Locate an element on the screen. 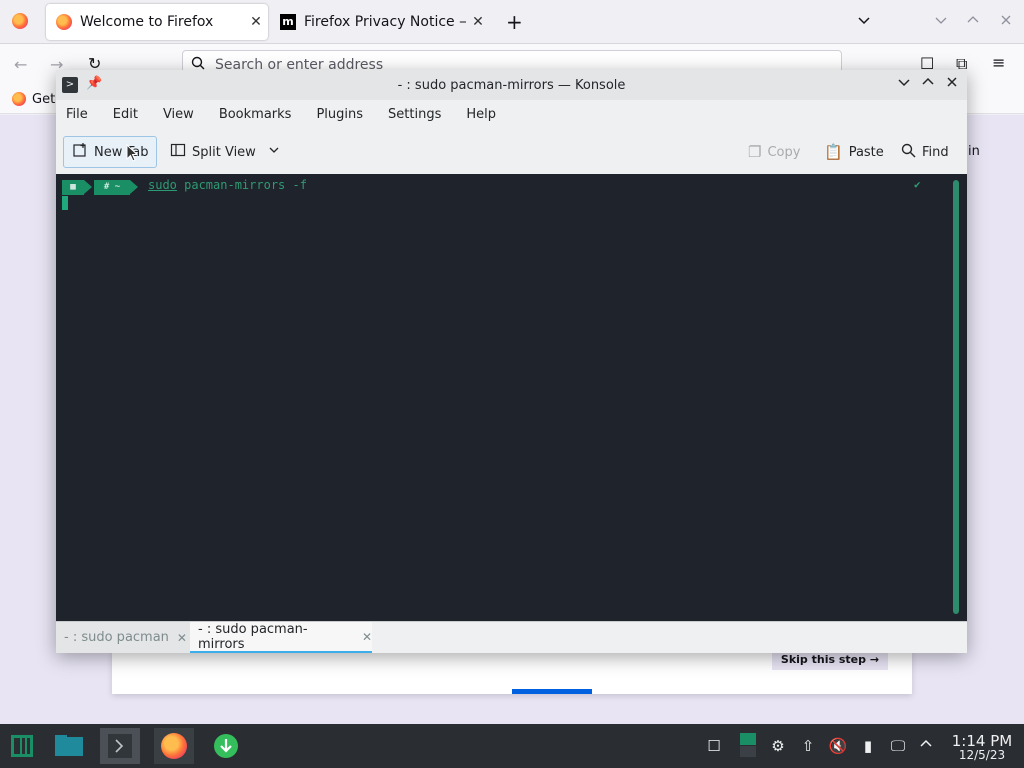  mouse-pointer-icon is located at coordinates (132, 154).